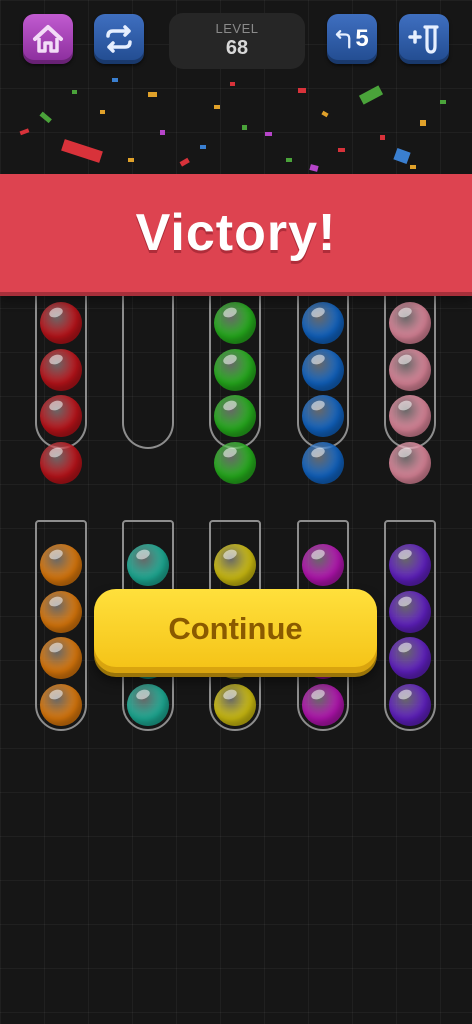  I want to click on add-tube-icon, so click(423, 39).